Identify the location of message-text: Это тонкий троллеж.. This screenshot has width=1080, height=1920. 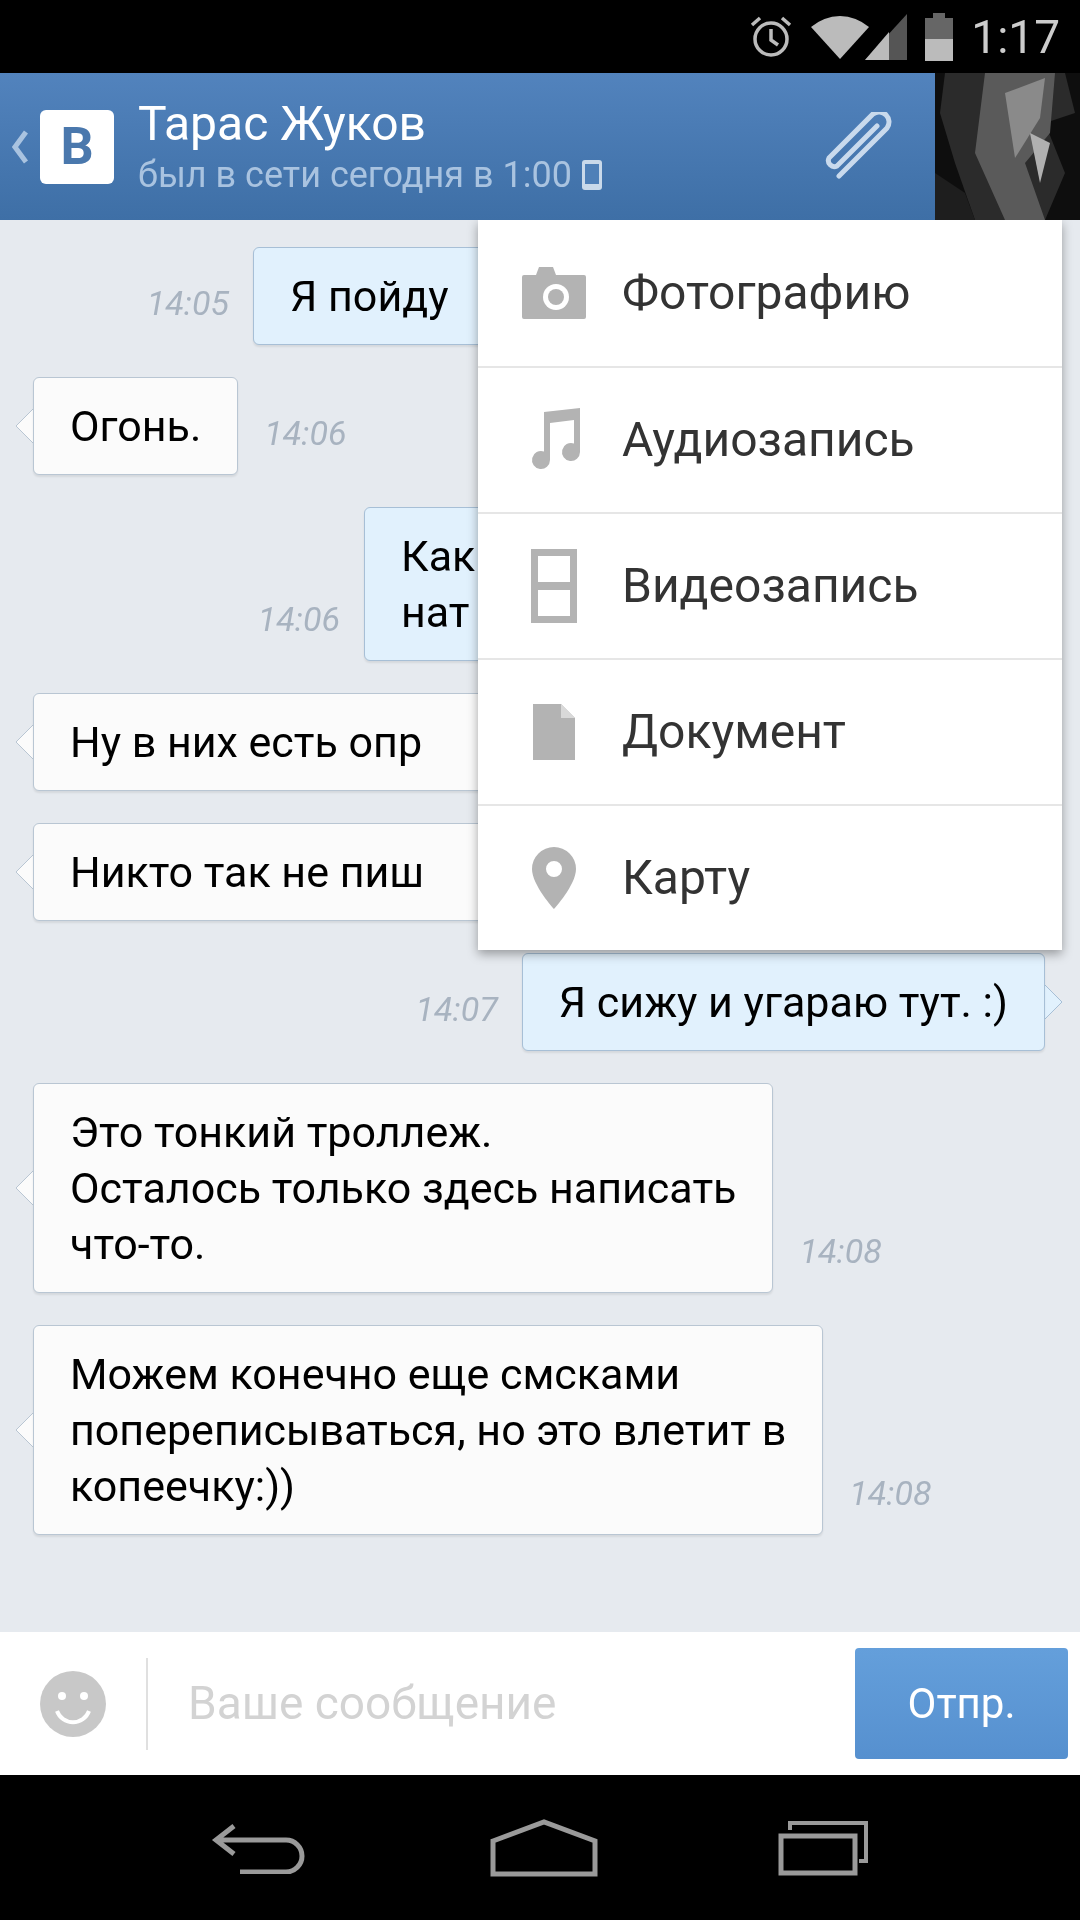
(281, 1132).